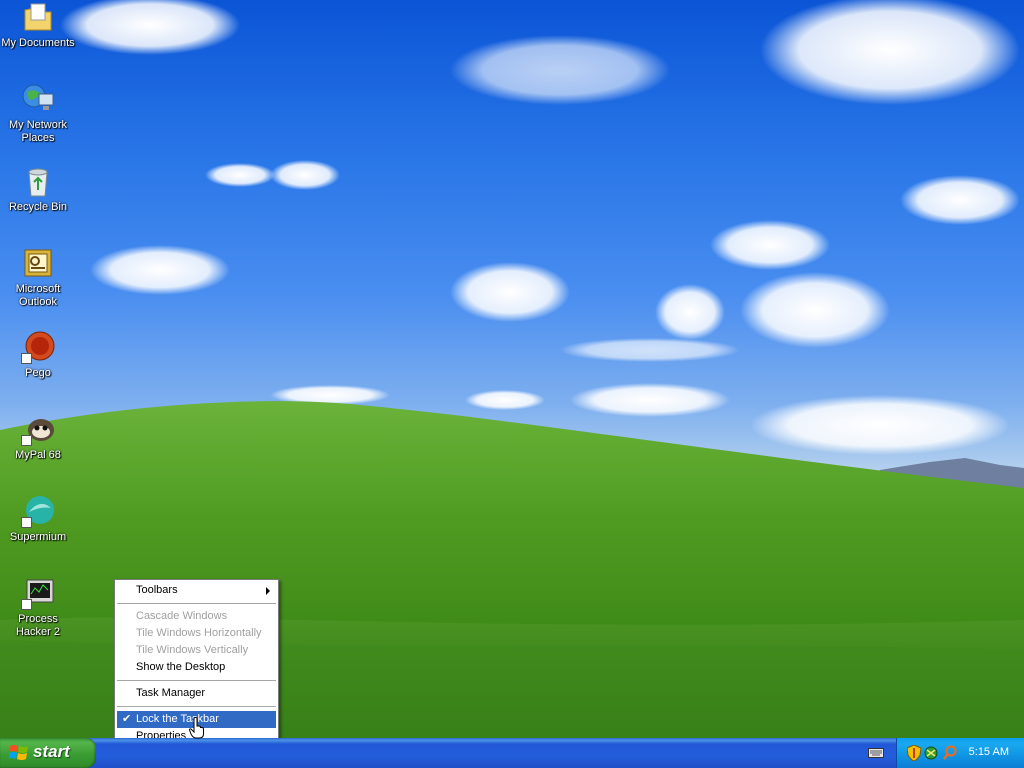  I want to click on desktop-icon-label: Process Hacker 2, so click(38, 625).